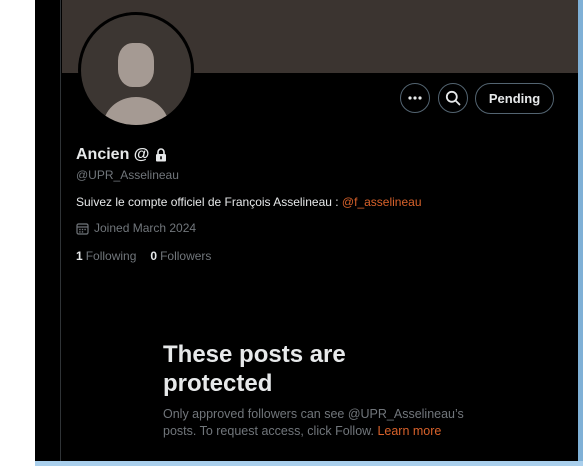 This screenshot has height=466, width=583. What do you see at coordinates (82, 228) in the screenshot?
I see `calendar-icon` at bounding box center [82, 228].